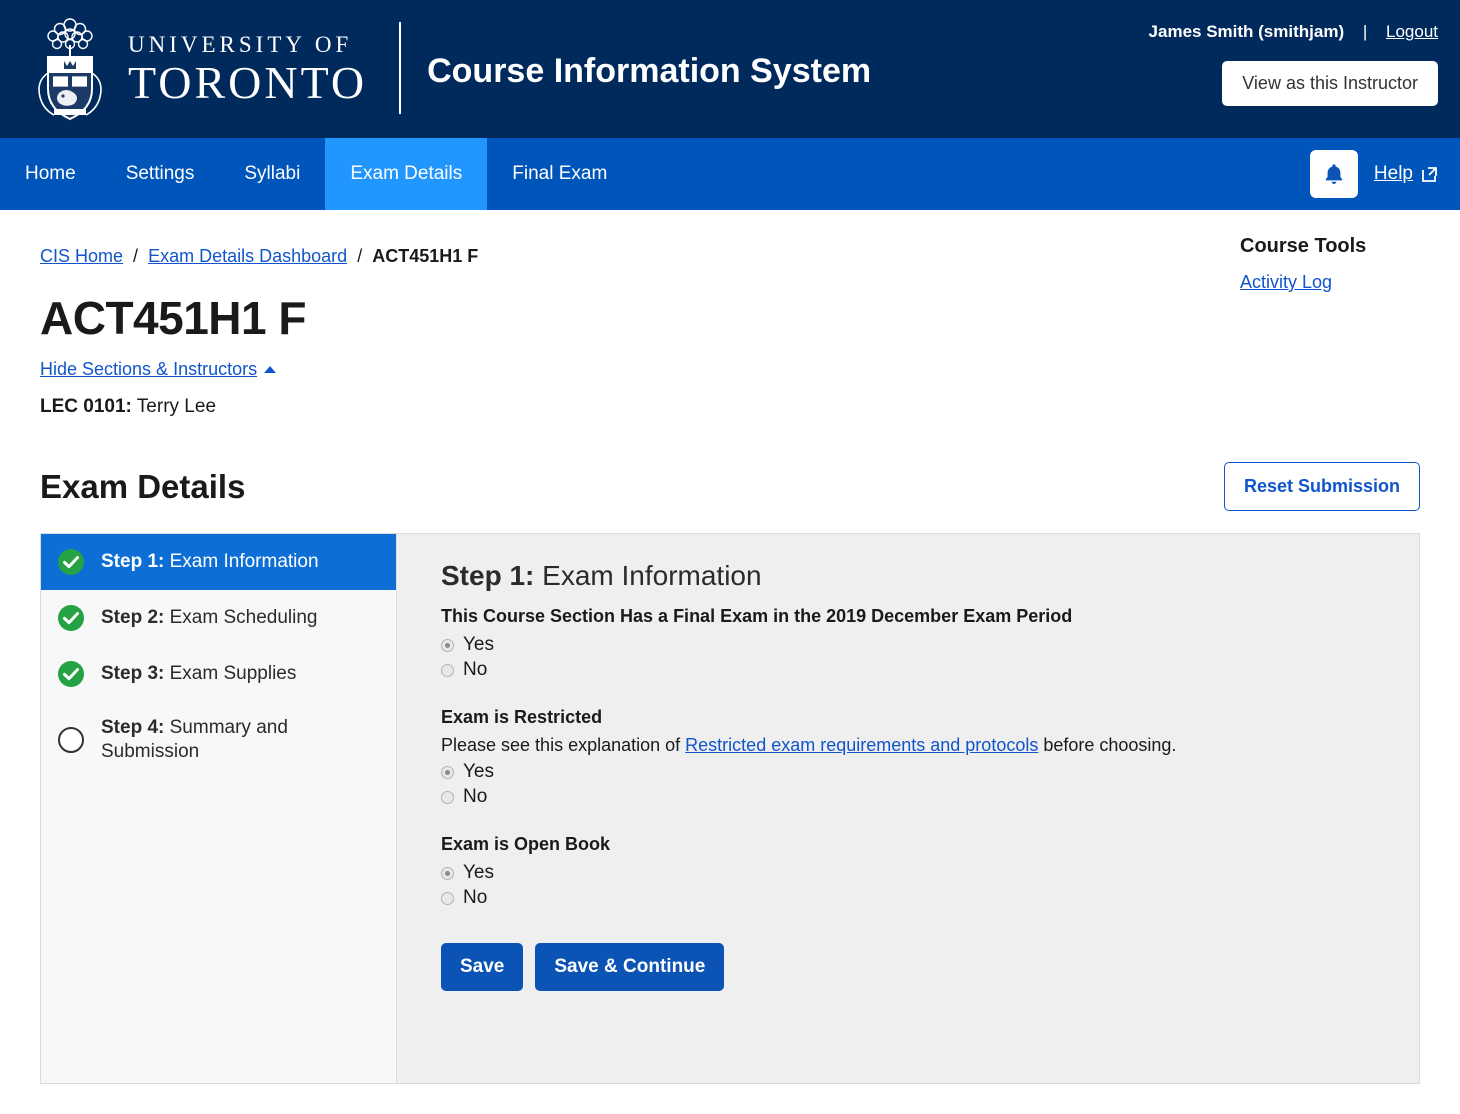 The height and width of the screenshot is (1114, 1460). I want to click on wizard-step-4-label: Step 4: Summary and Submission, so click(208, 740).